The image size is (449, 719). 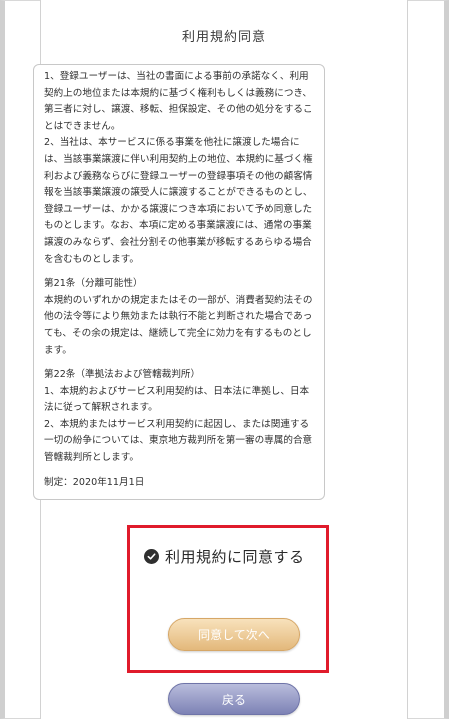 What do you see at coordinates (151, 556) in the screenshot?
I see `checkmark-icon` at bounding box center [151, 556].